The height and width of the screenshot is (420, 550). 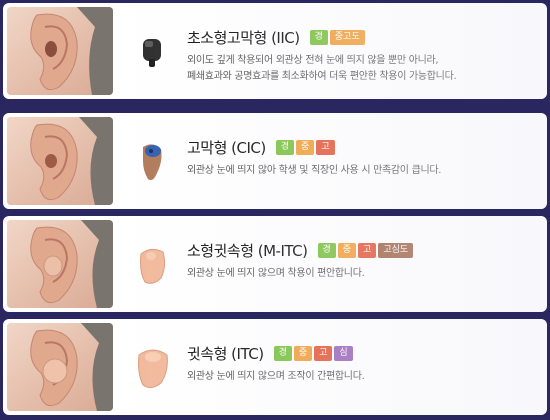 I want to click on itc-hearing-aid-icon, so click(x=153, y=367).